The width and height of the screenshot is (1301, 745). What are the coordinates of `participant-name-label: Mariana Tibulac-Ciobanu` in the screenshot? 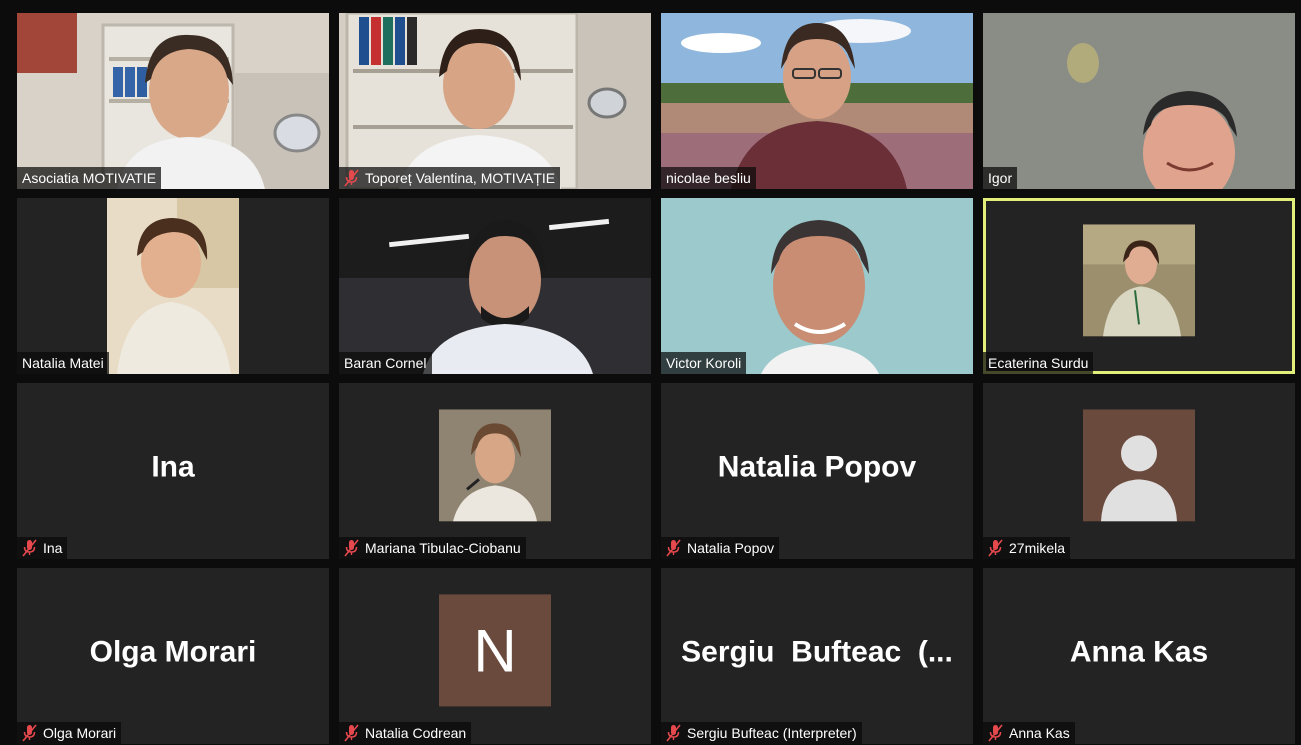 It's located at (432, 548).